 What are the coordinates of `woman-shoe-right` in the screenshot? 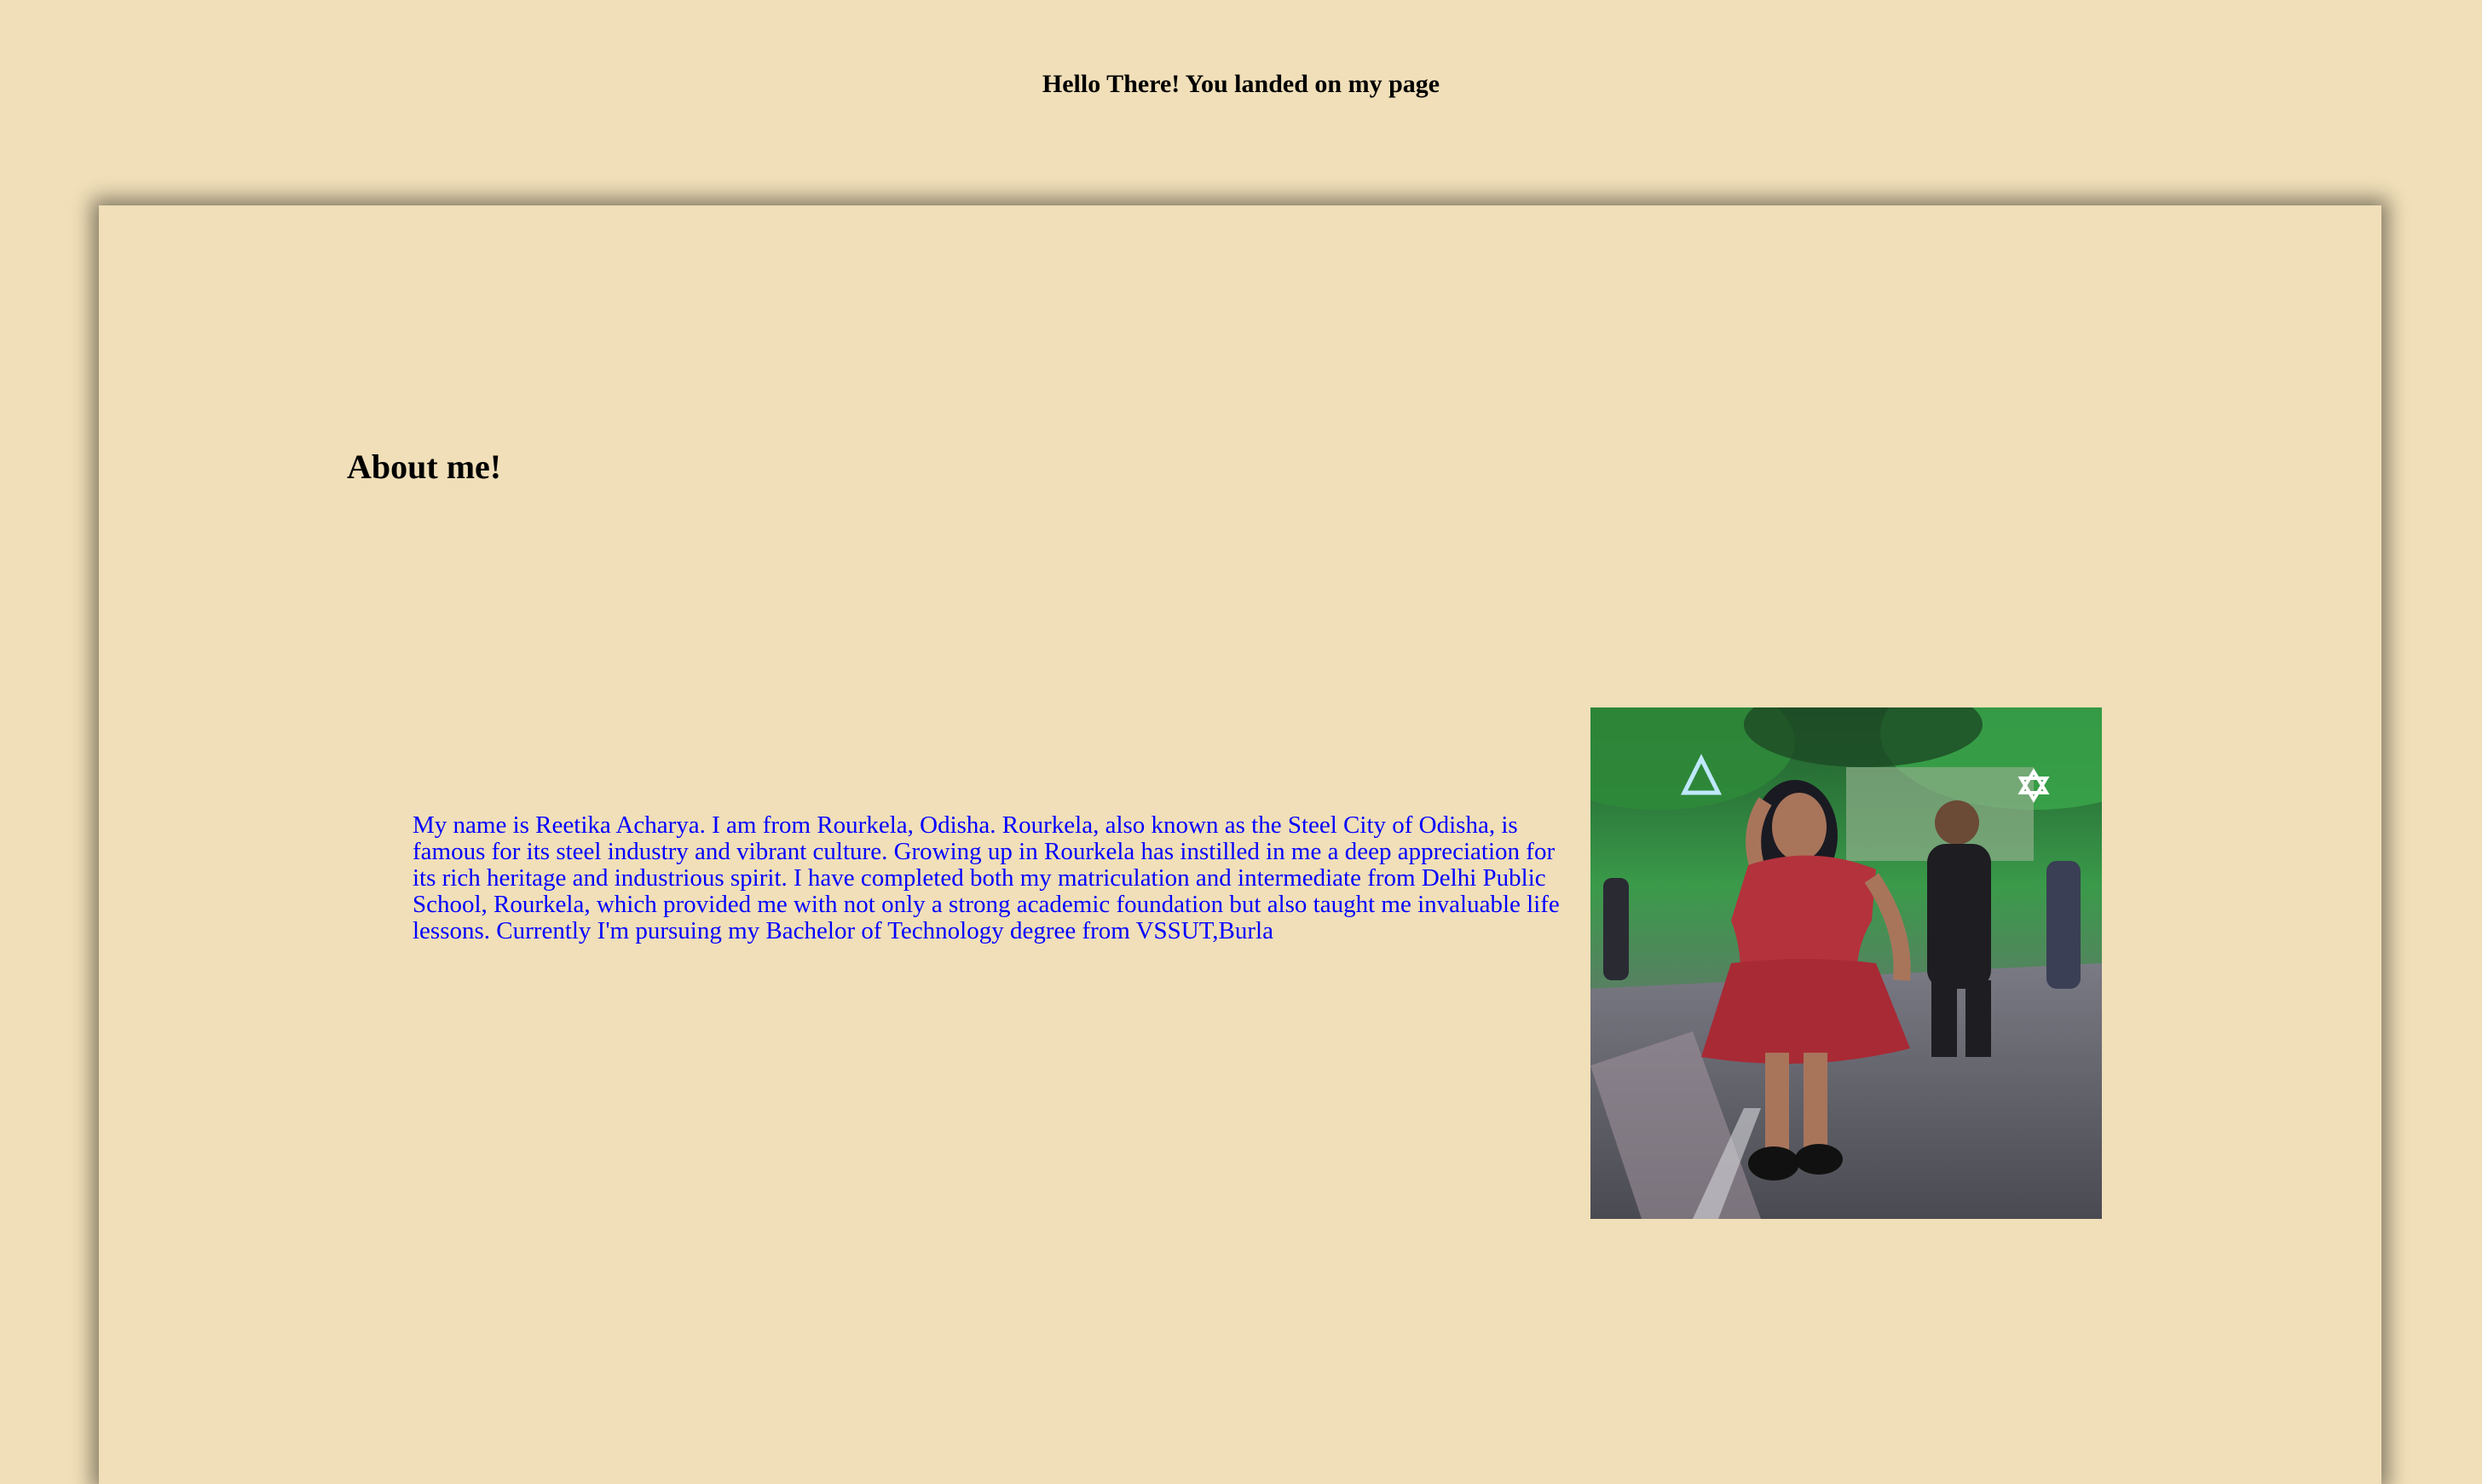 It's located at (1819, 1159).